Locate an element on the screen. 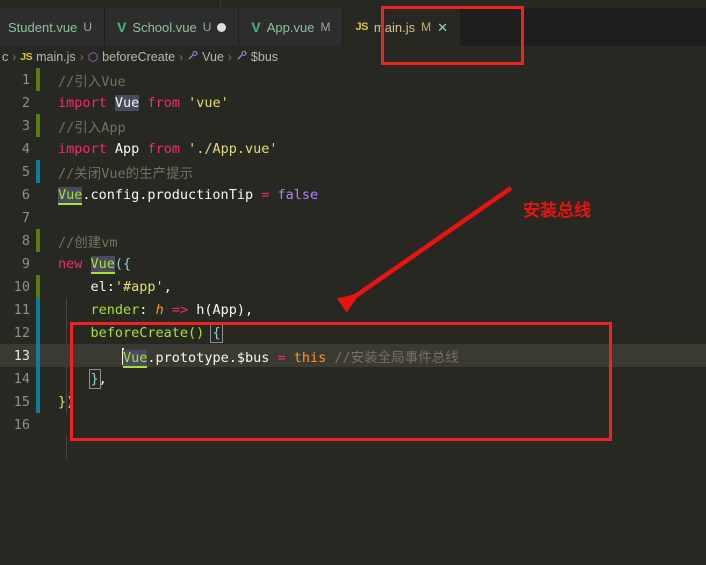 The height and width of the screenshot is (565, 706). breadcrumb-item-folder: c is located at coordinates (5, 57).